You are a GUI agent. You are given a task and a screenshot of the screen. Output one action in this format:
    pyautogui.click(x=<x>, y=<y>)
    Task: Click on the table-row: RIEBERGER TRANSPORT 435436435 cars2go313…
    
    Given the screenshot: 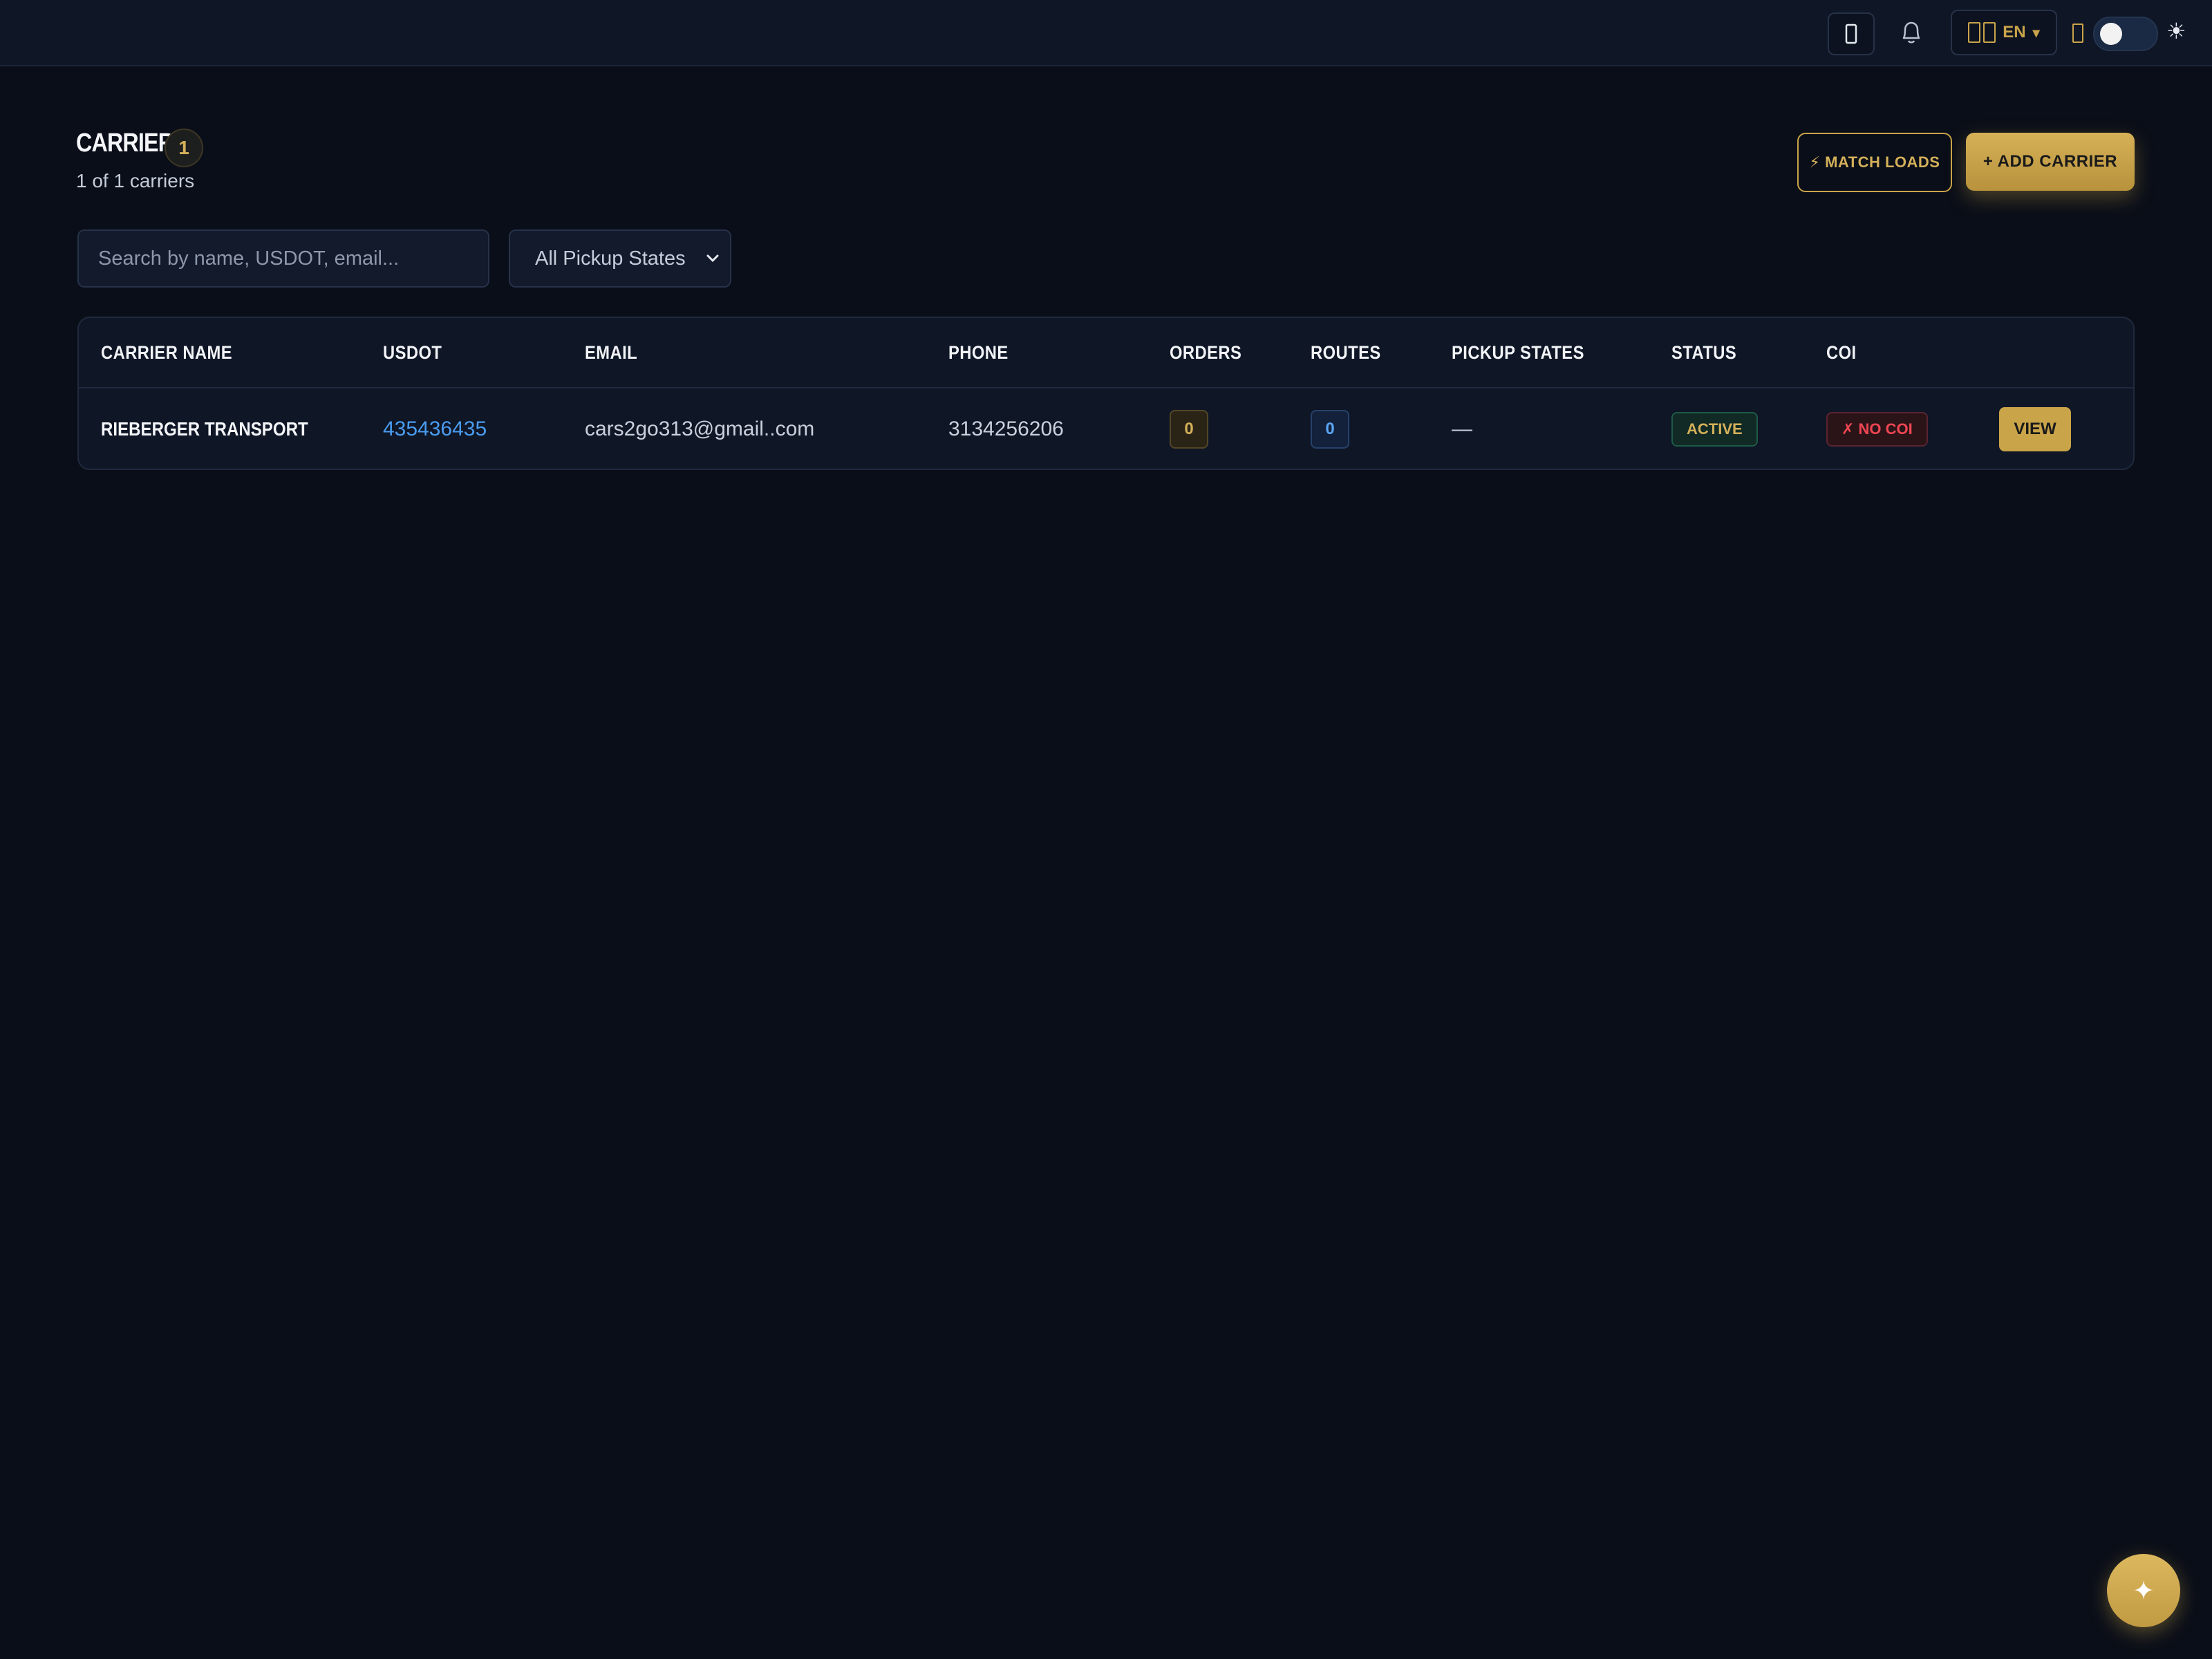 What is the action you would take?
    pyautogui.click(x=1106, y=428)
    